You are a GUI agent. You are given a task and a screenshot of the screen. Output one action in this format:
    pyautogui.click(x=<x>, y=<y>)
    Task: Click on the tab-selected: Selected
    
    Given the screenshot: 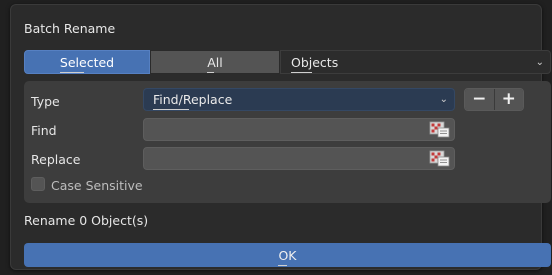 What is the action you would take?
    pyautogui.click(x=87, y=62)
    